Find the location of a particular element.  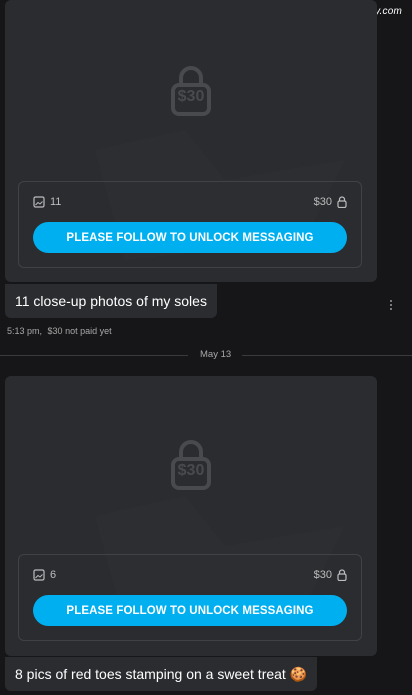

date-label: May 13 is located at coordinates (216, 354).